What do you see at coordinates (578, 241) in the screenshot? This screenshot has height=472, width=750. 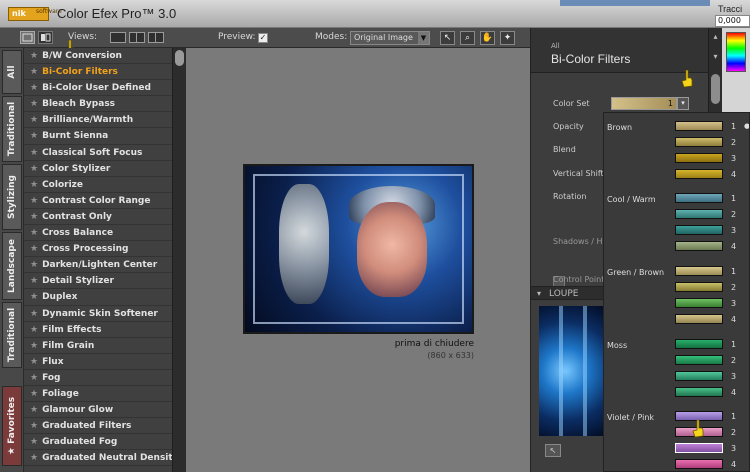 I see `shadows-highlights-label: Shadows / H` at bounding box center [578, 241].